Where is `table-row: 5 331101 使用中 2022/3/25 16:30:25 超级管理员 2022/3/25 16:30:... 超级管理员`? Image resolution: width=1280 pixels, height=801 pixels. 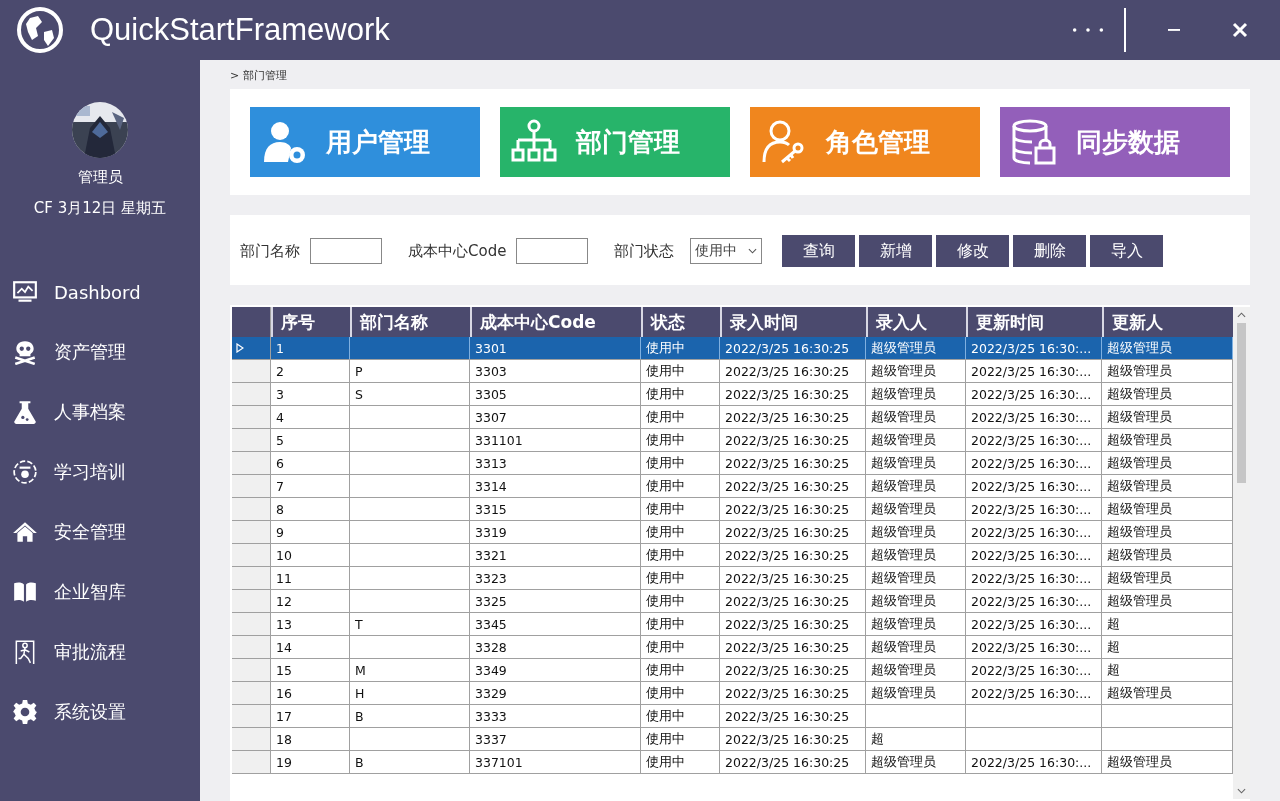 table-row: 5 331101 使用中 2022/3/25 16:30:25 超级管理员 2022/3/25 16:30:... 超级管理员 is located at coordinates (732, 440).